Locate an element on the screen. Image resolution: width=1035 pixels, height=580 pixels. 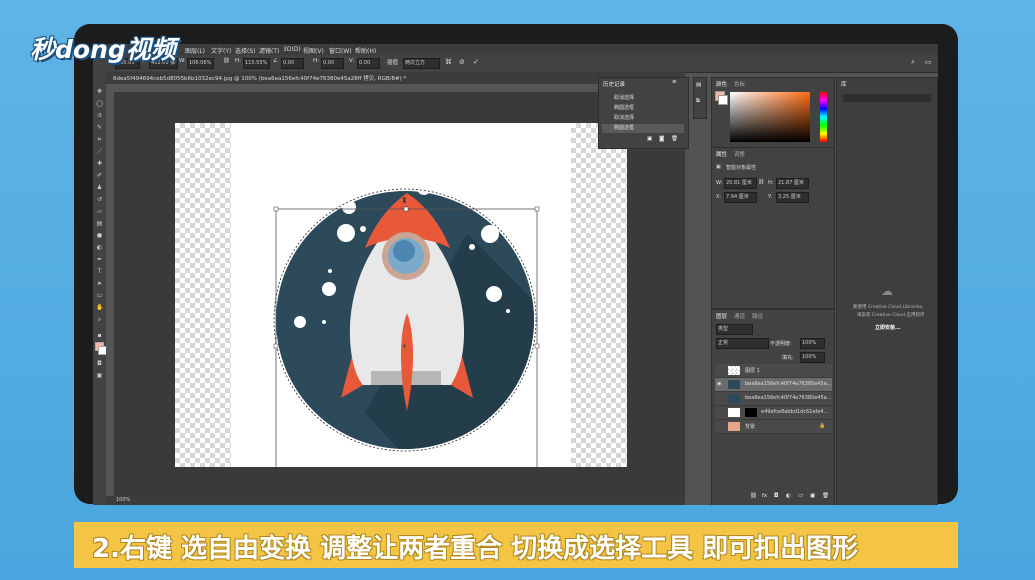
blend-mode-select: 正常 is located at coordinates (742, 343).